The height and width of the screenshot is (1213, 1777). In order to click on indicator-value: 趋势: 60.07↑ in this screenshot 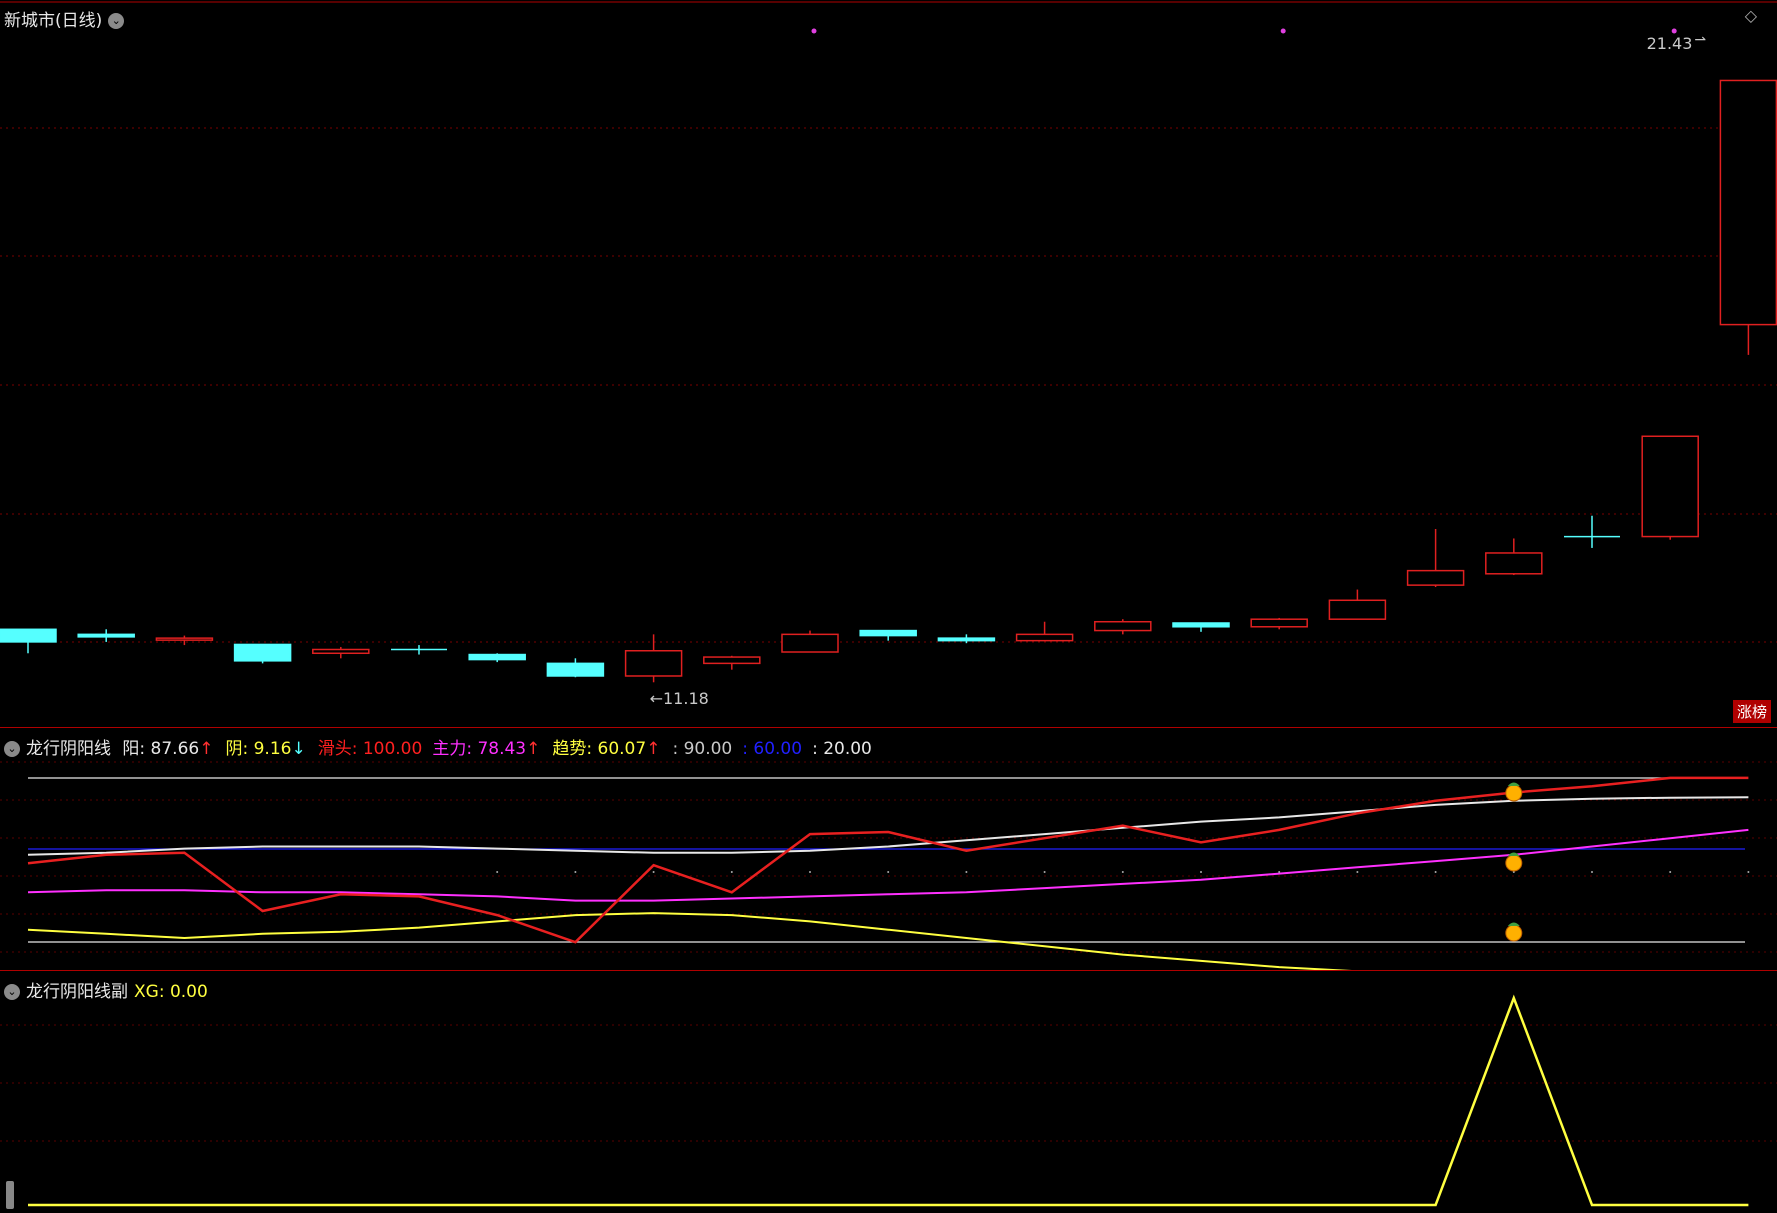, I will do `click(611, 749)`.